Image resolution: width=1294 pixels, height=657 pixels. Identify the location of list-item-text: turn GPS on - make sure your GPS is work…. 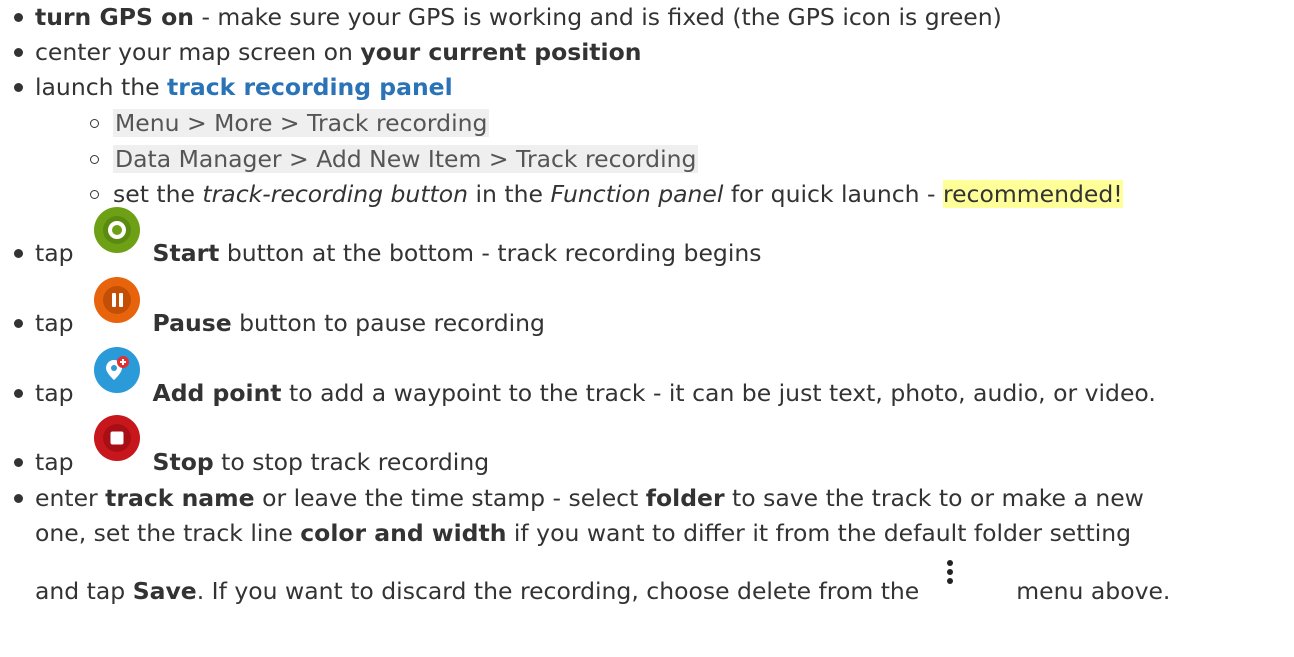
(518, 17).